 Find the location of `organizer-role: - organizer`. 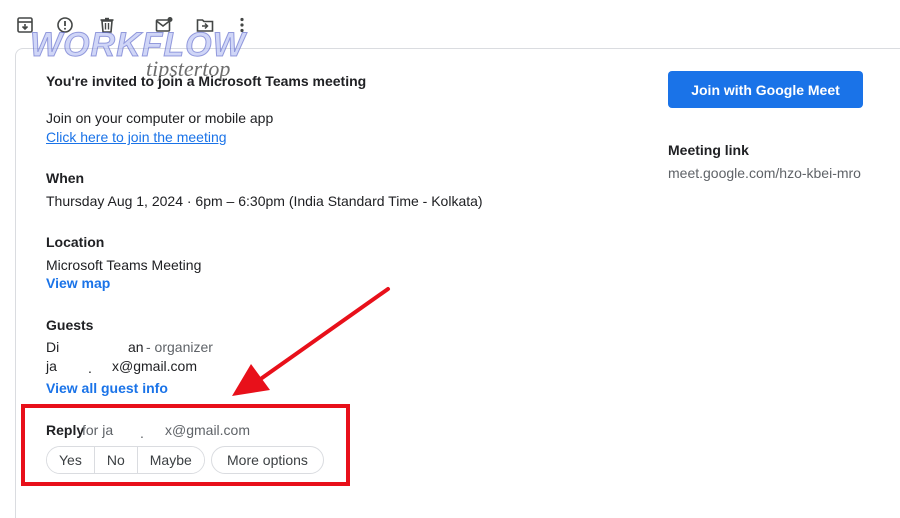

organizer-role: - organizer is located at coordinates (179, 347).